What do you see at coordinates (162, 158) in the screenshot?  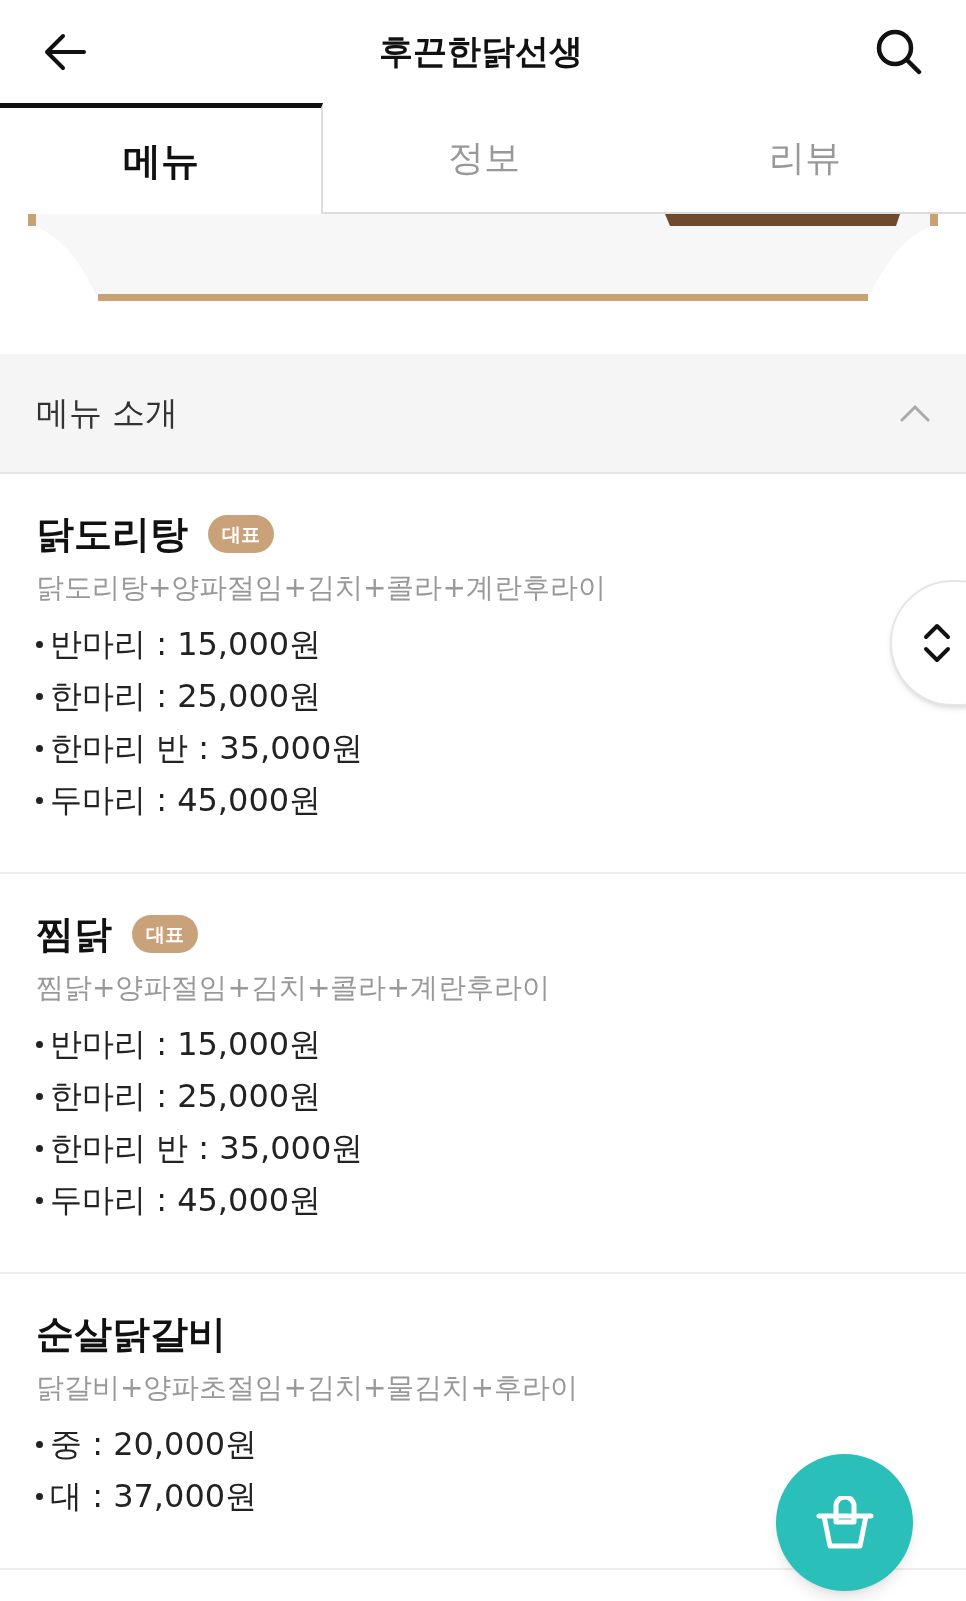 I see `tab: 메뉴` at bounding box center [162, 158].